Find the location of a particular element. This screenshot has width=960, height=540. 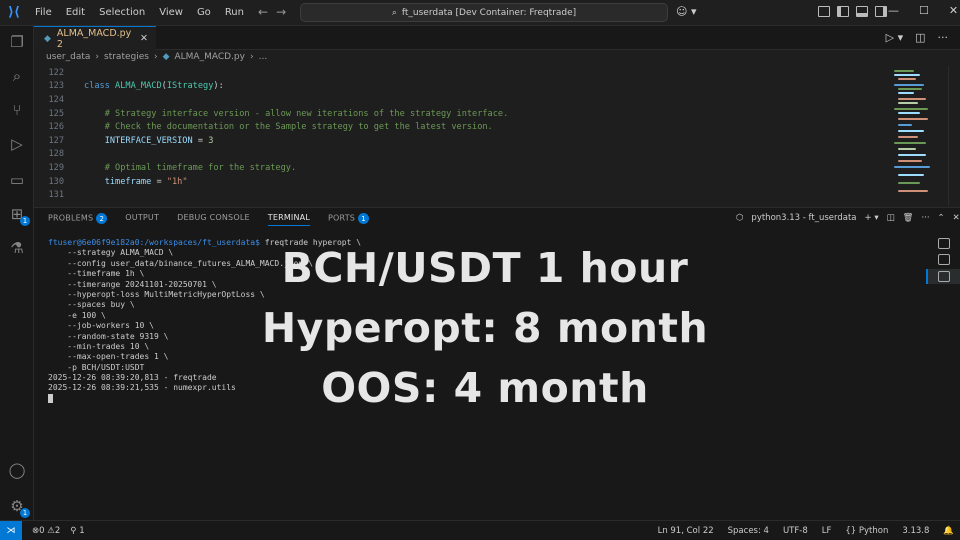

accounts-icon: ◯ is located at coordinates (17, 470).